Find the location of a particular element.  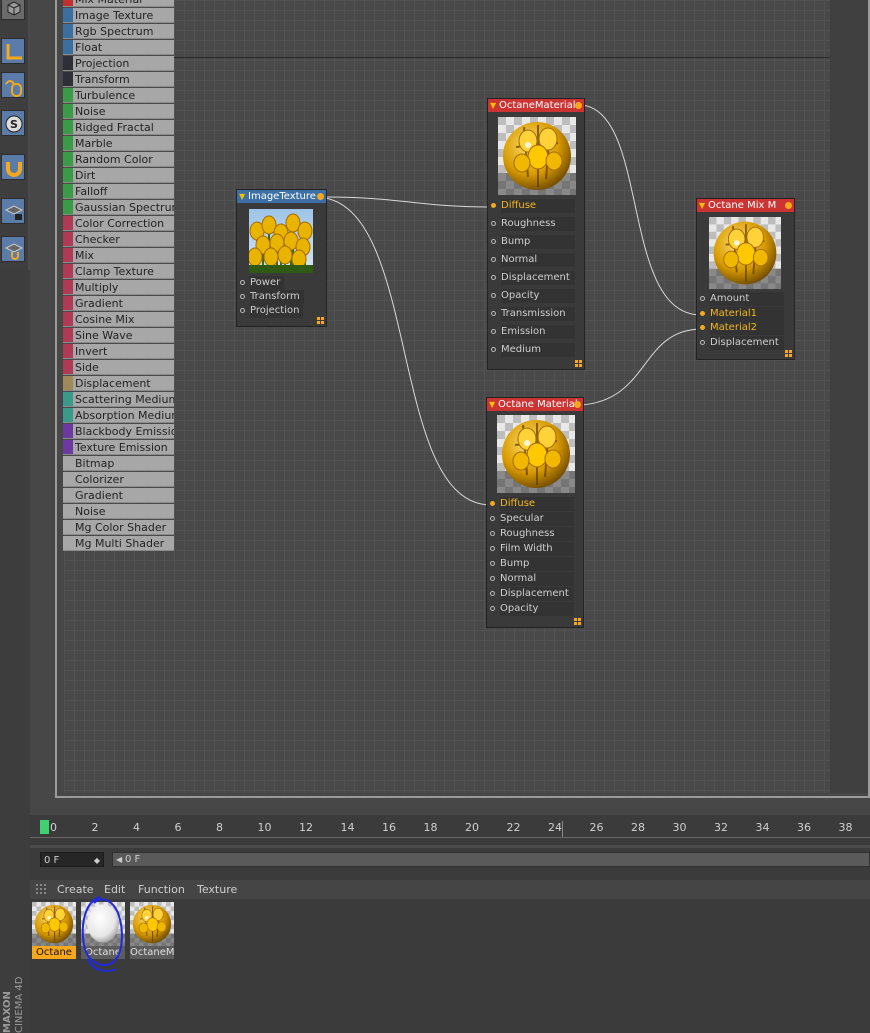

wire-material2-to-mix is located at coordinates (641, 367).